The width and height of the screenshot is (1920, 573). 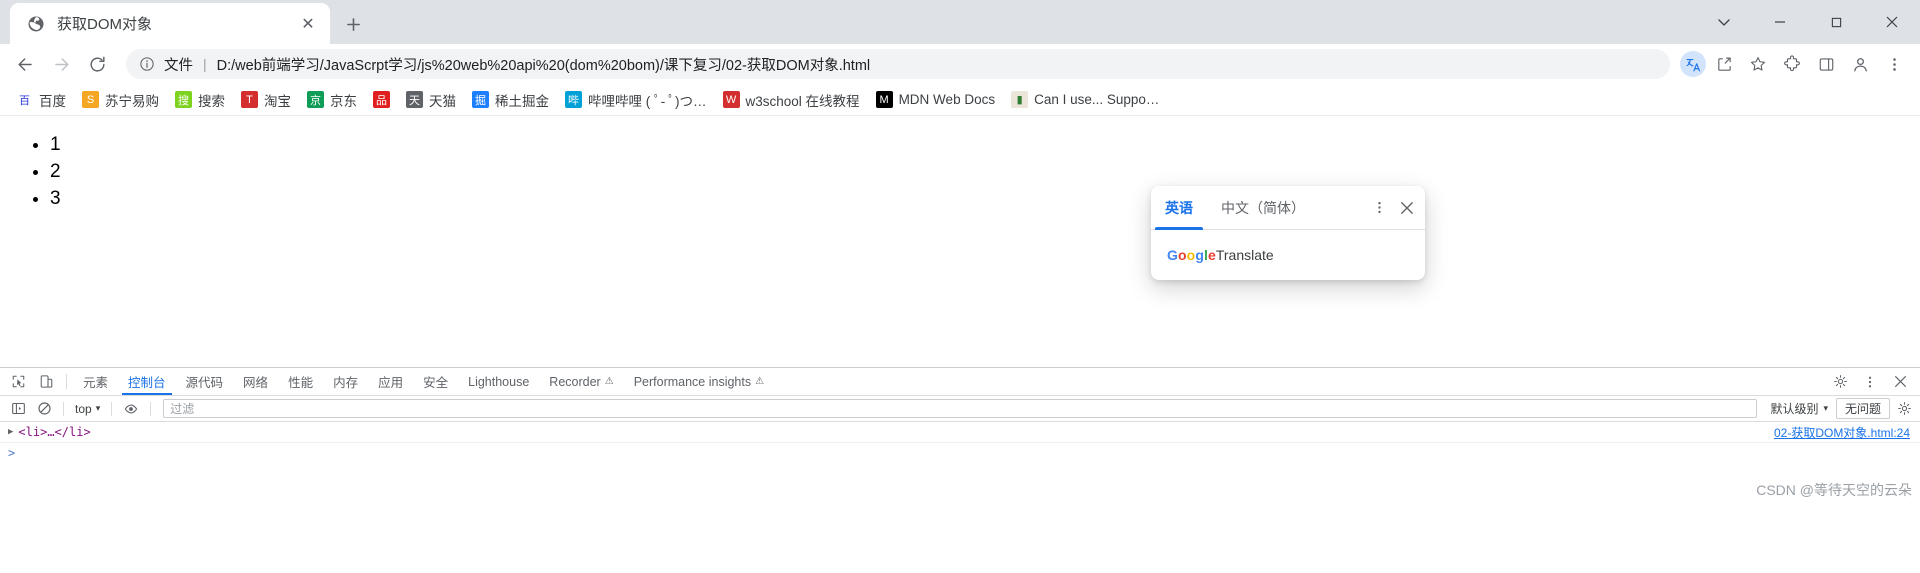 I want to click on devtools-tab: 性能, so click(x=300, y=381).